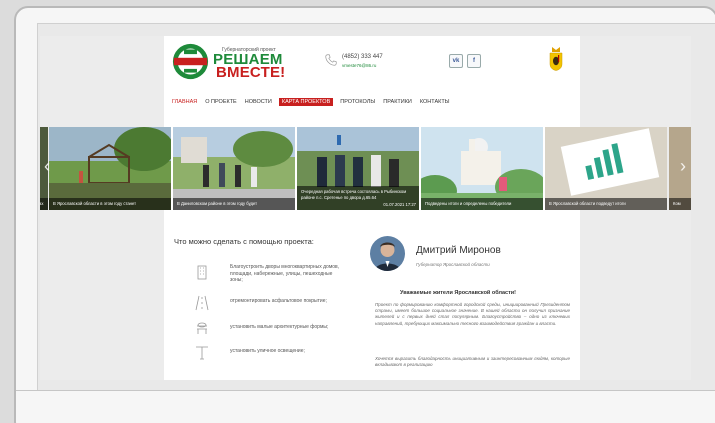 Image resolution: width=715 pixels, height=423 pixels. What do you see at coordinates (359, 65) in the screenshot?
I see `email-link: vmeste76@86.ru` at bounding box center [359, 65].